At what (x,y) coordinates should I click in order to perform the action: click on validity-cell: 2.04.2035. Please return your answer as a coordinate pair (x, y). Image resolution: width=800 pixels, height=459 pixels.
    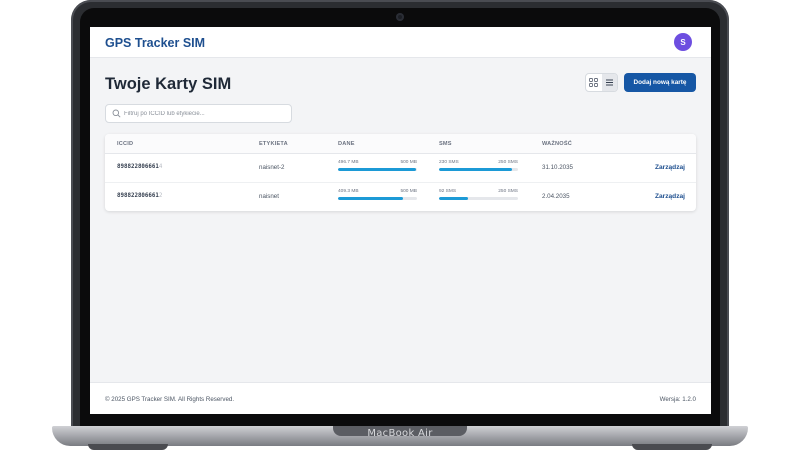
    Looking at the image, I should click on (556, 196).